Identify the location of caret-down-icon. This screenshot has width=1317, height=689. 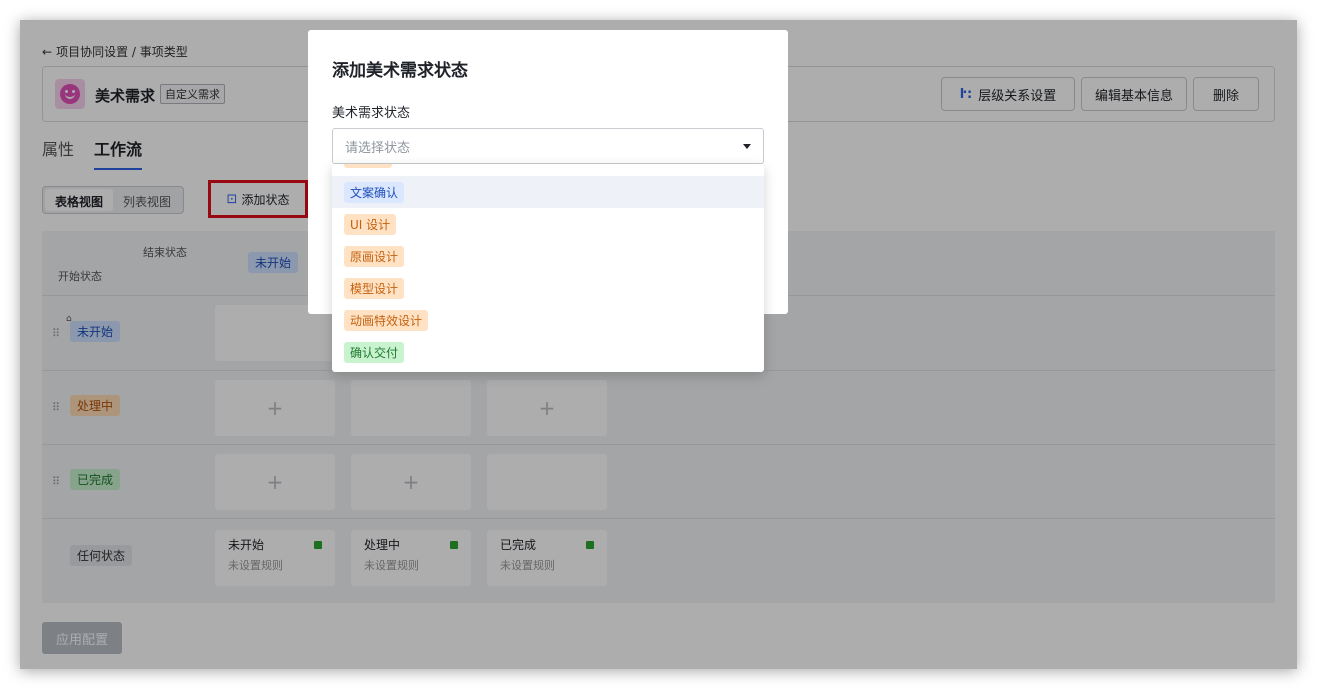
(747, 146).